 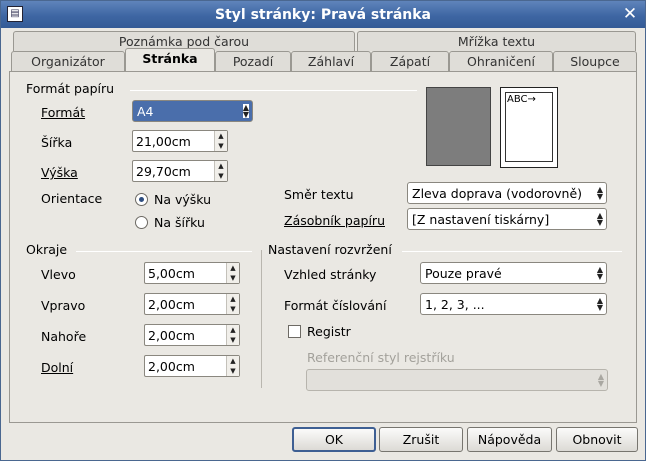 I want to click on close-icon: ✕, so click(x=630, y=14).